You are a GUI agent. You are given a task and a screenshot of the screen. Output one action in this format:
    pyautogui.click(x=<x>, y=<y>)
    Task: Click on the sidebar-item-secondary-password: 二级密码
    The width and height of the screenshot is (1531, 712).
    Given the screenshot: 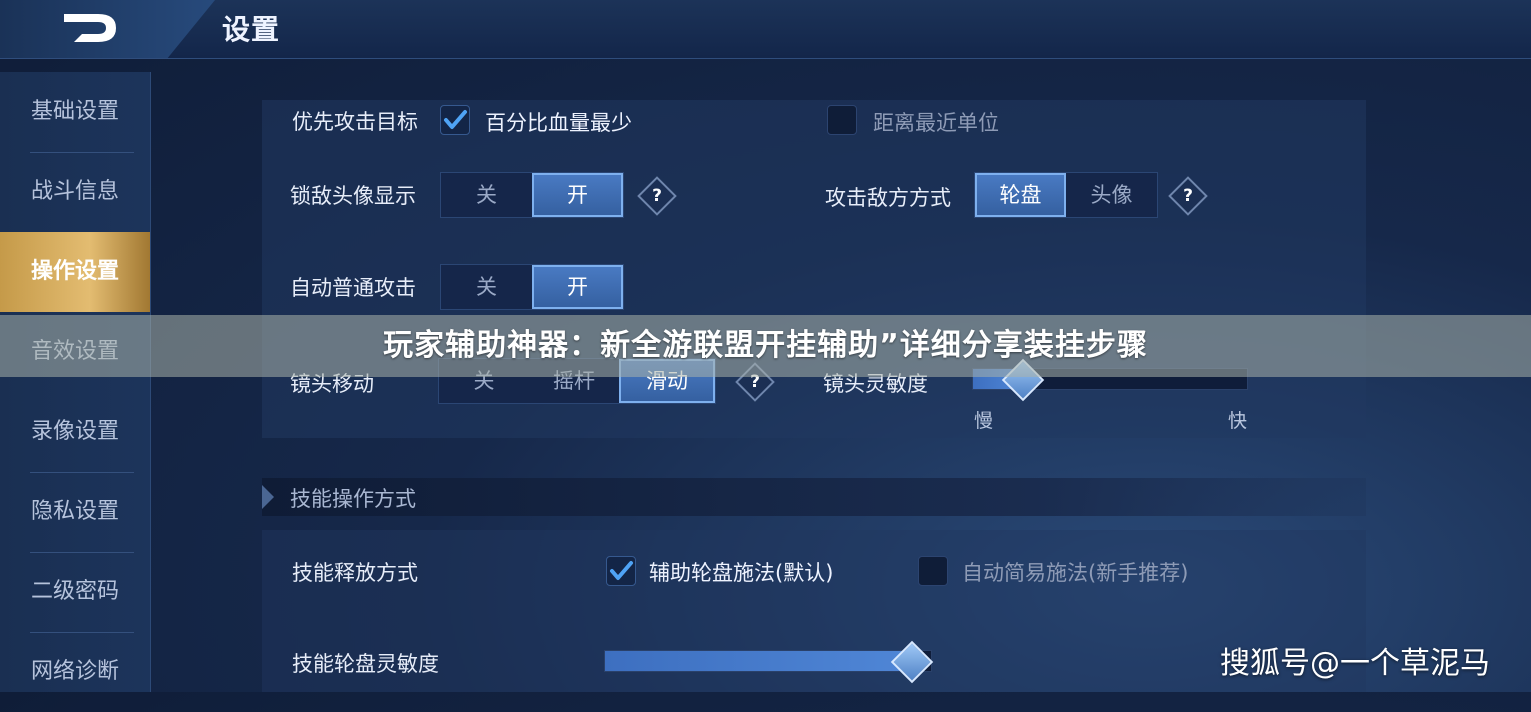 What is the action you would take?
    pyautogui.click(x=75, y=592)
    